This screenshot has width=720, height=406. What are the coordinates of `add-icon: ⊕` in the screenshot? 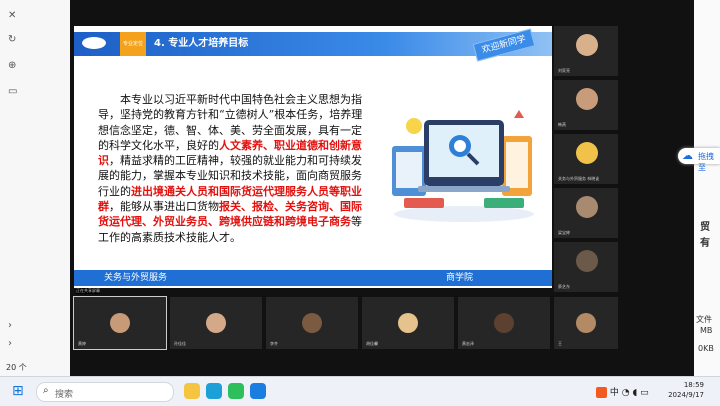 It's located at (15, 66).